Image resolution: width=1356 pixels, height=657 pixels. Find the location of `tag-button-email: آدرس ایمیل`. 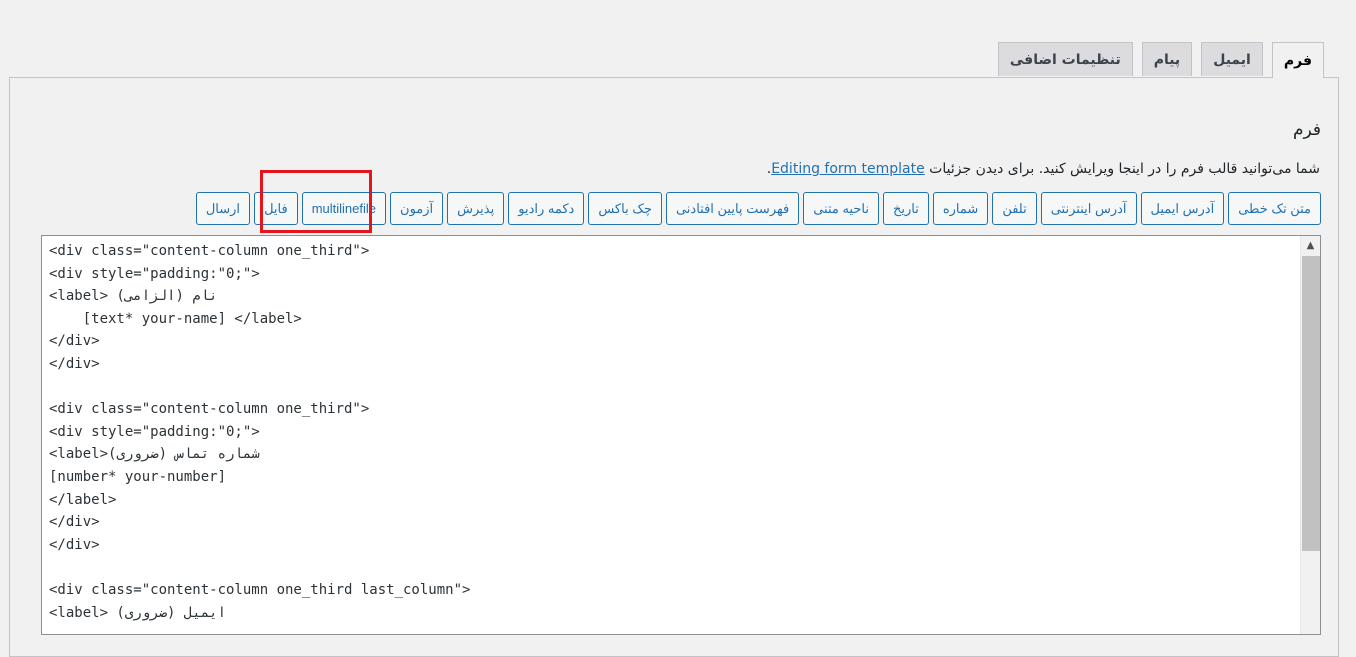

tag-button-email: آدرس ایمیل is located at coordinates (1182, 208).